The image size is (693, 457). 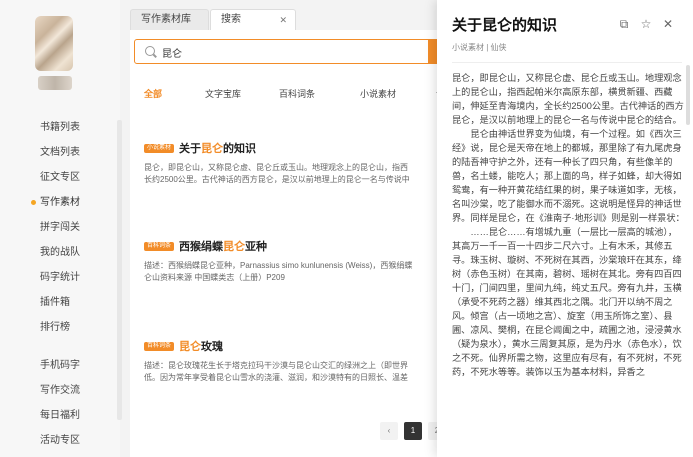 What do you see at coordinates (153, 93) in the screenshot?
I see `category-all: 全部` at bounding box center [153, 93].